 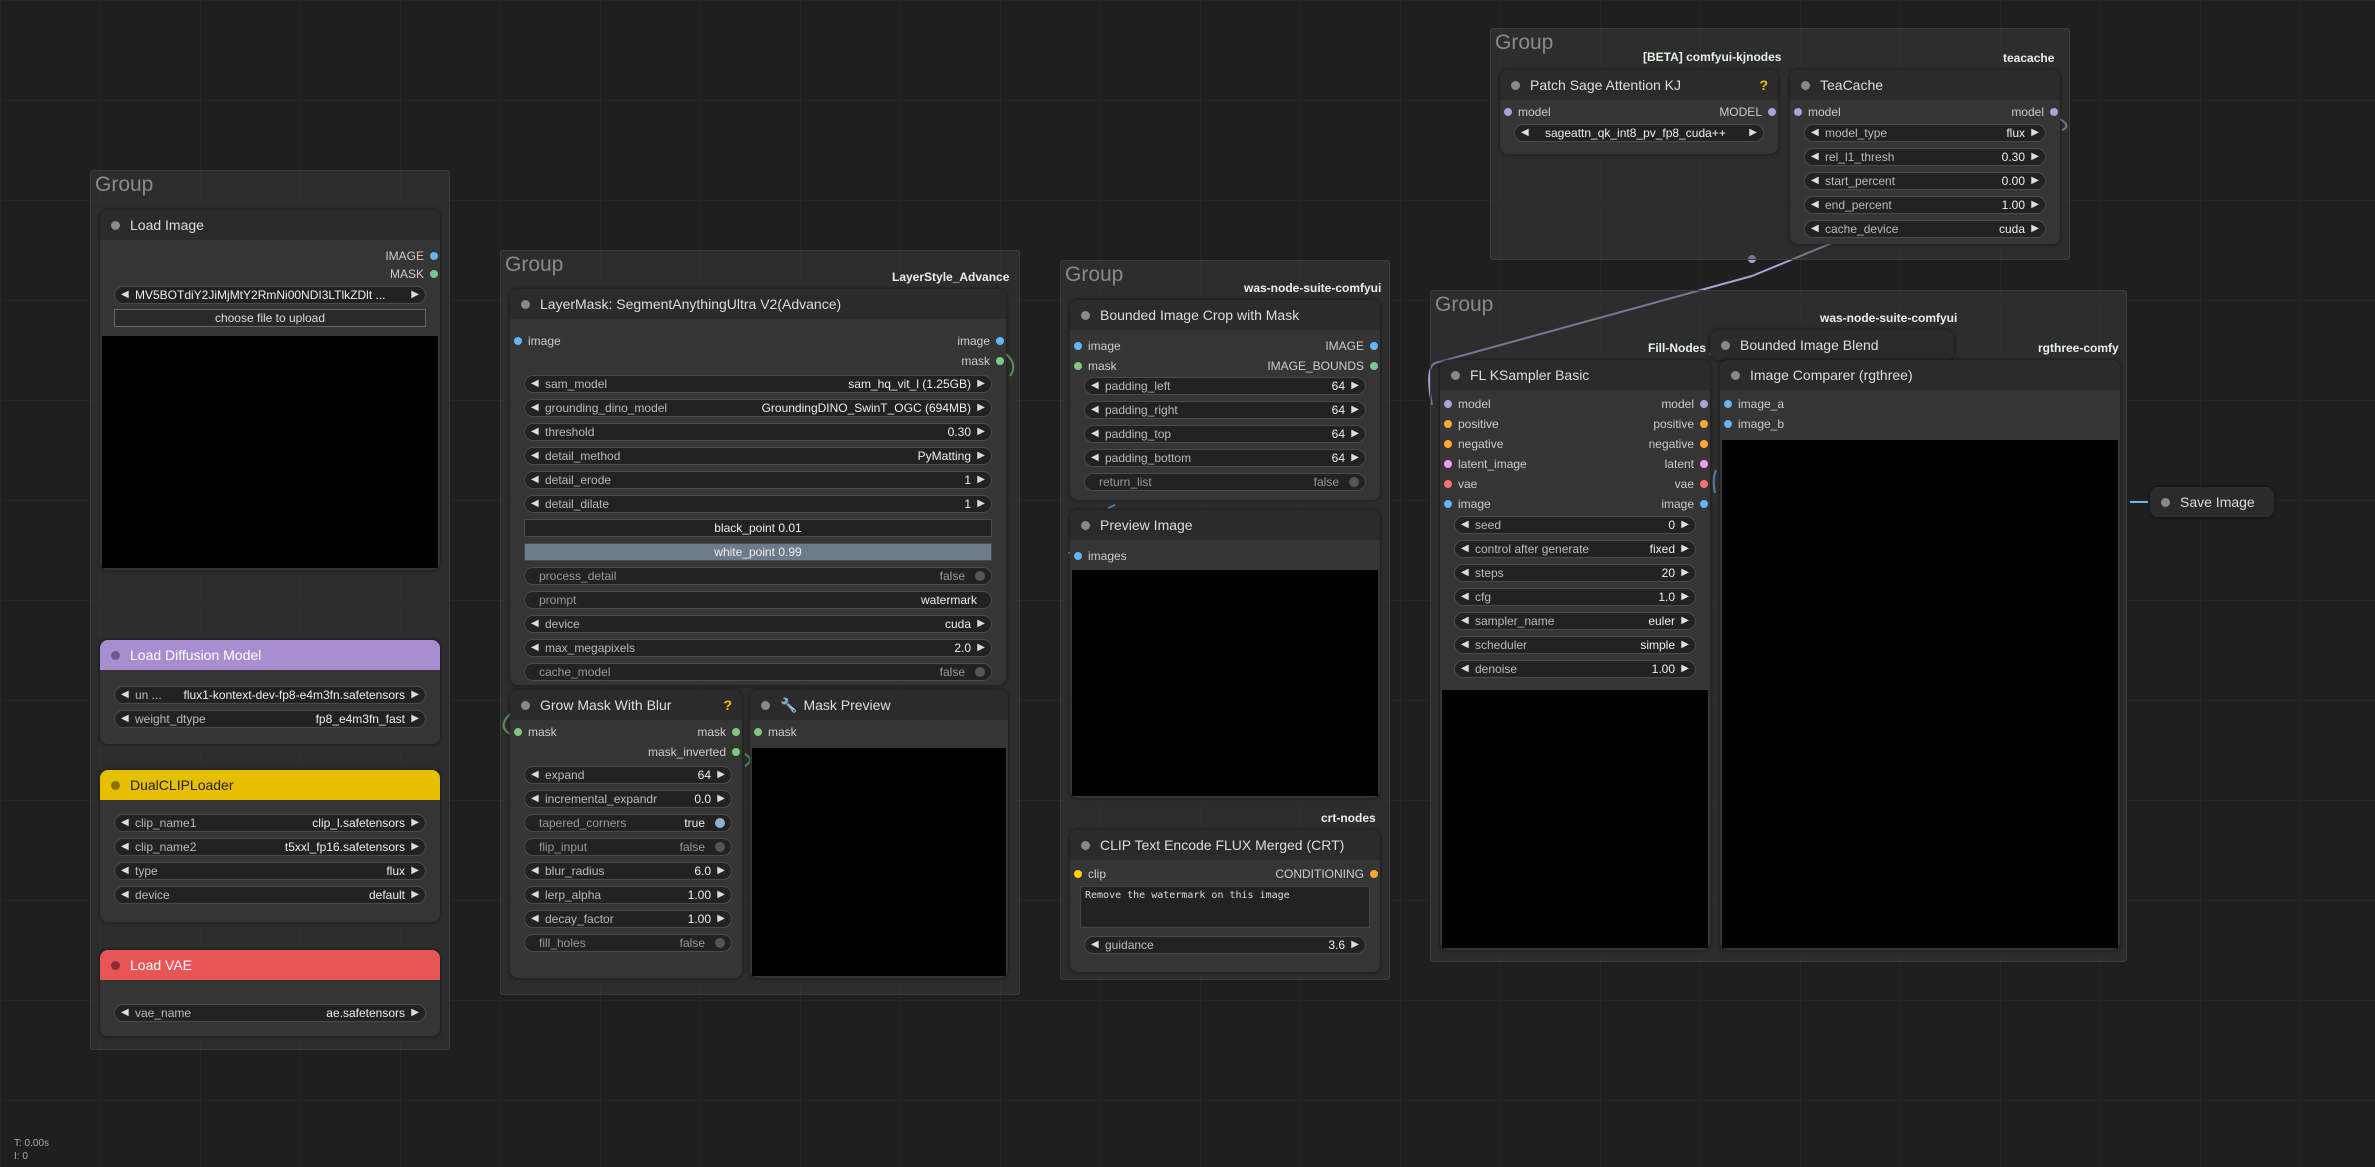 What do you see at coordinates (1692, 484) in the screenshot?
I see `output-vae: vae` at bounding box center [1692, 484].